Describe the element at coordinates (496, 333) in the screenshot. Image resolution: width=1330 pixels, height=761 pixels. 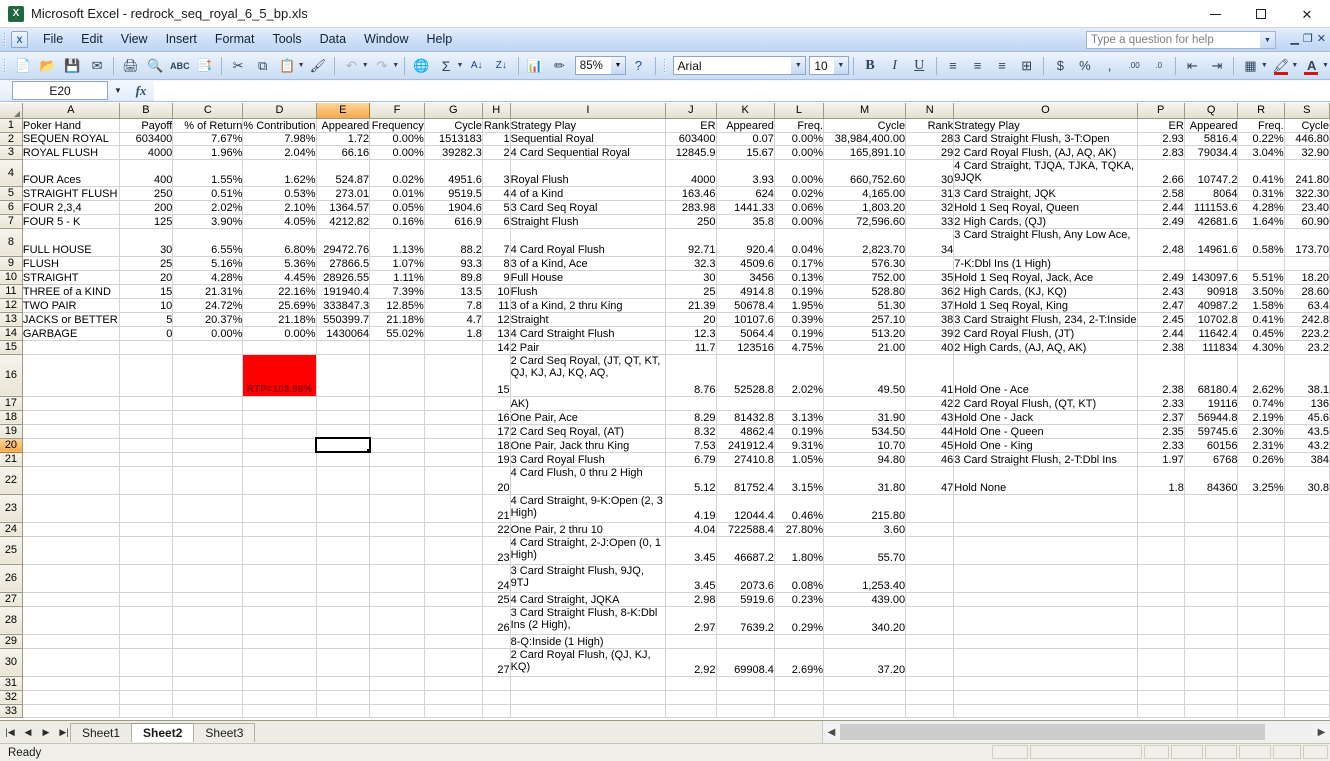
I see `cell-H14: 13` at that location.